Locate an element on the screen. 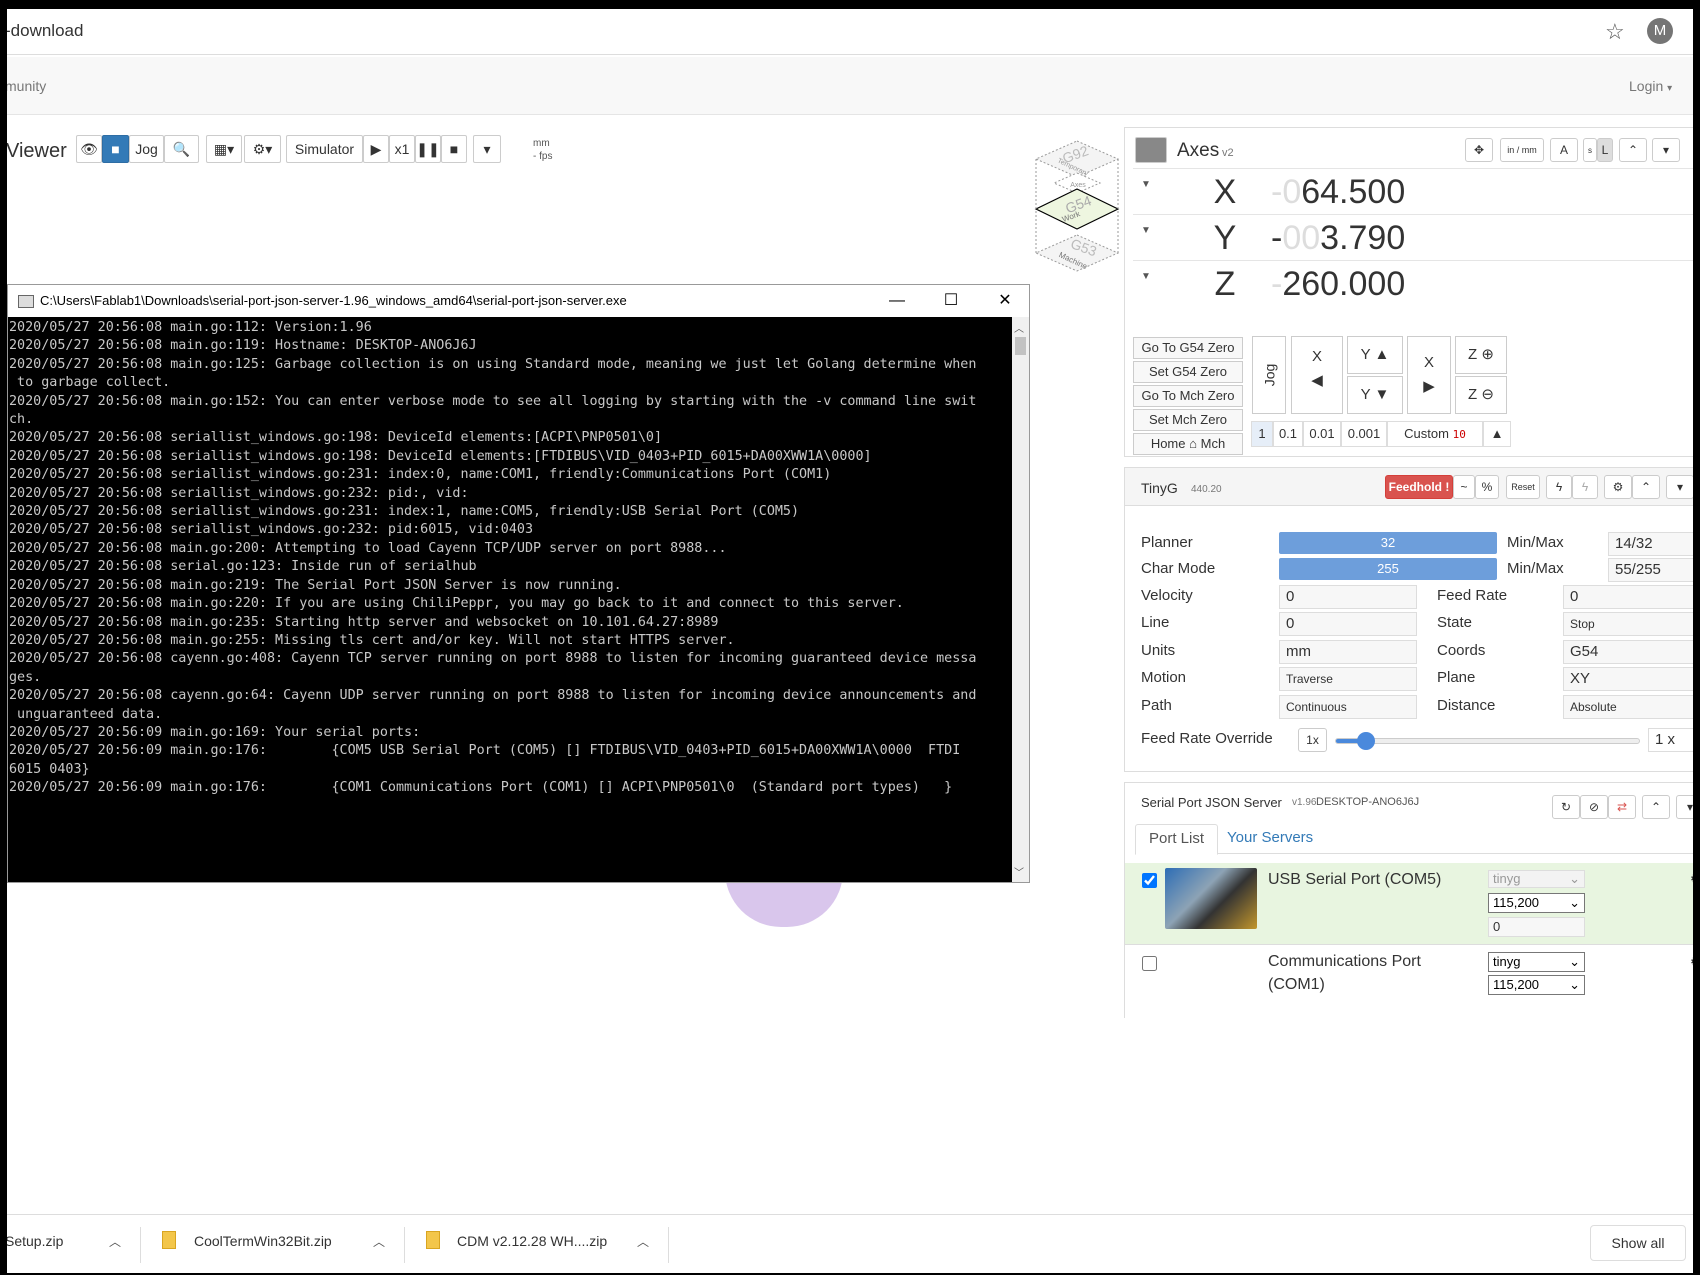 The height and width of the screenshot is (1275, 1700). console-scrollbar: ︿ ﹀ is located at coordinates (1020, 599).